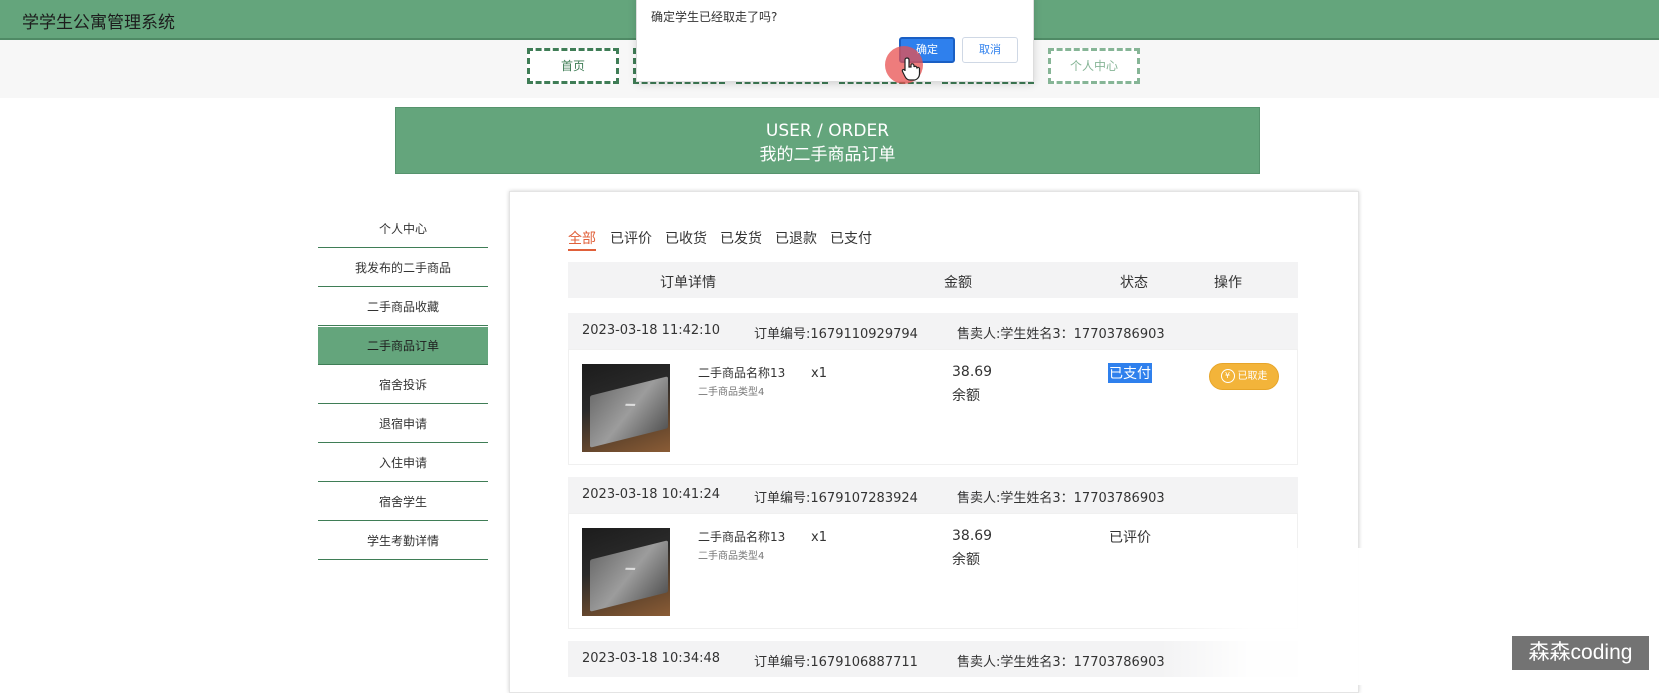 The width and height of the screenshot is (1659, 693). Describe the element at coordinates (651, 330) in the screenshot. I see `order-datetime: 2023-03-18 11:42:10` at that location.